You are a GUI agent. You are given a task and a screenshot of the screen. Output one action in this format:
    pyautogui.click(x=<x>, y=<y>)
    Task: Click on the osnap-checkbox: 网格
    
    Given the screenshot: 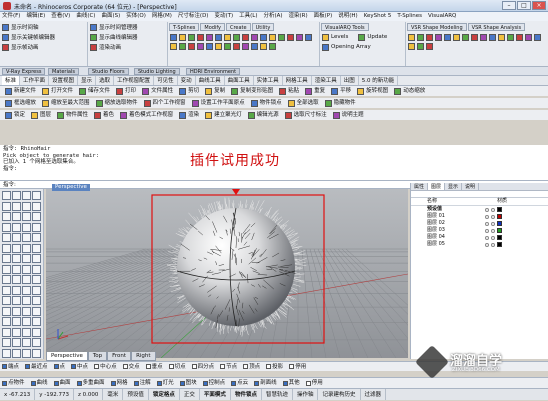 What is the action you would take?
    pyautogui.click(x=122, y=383)
    